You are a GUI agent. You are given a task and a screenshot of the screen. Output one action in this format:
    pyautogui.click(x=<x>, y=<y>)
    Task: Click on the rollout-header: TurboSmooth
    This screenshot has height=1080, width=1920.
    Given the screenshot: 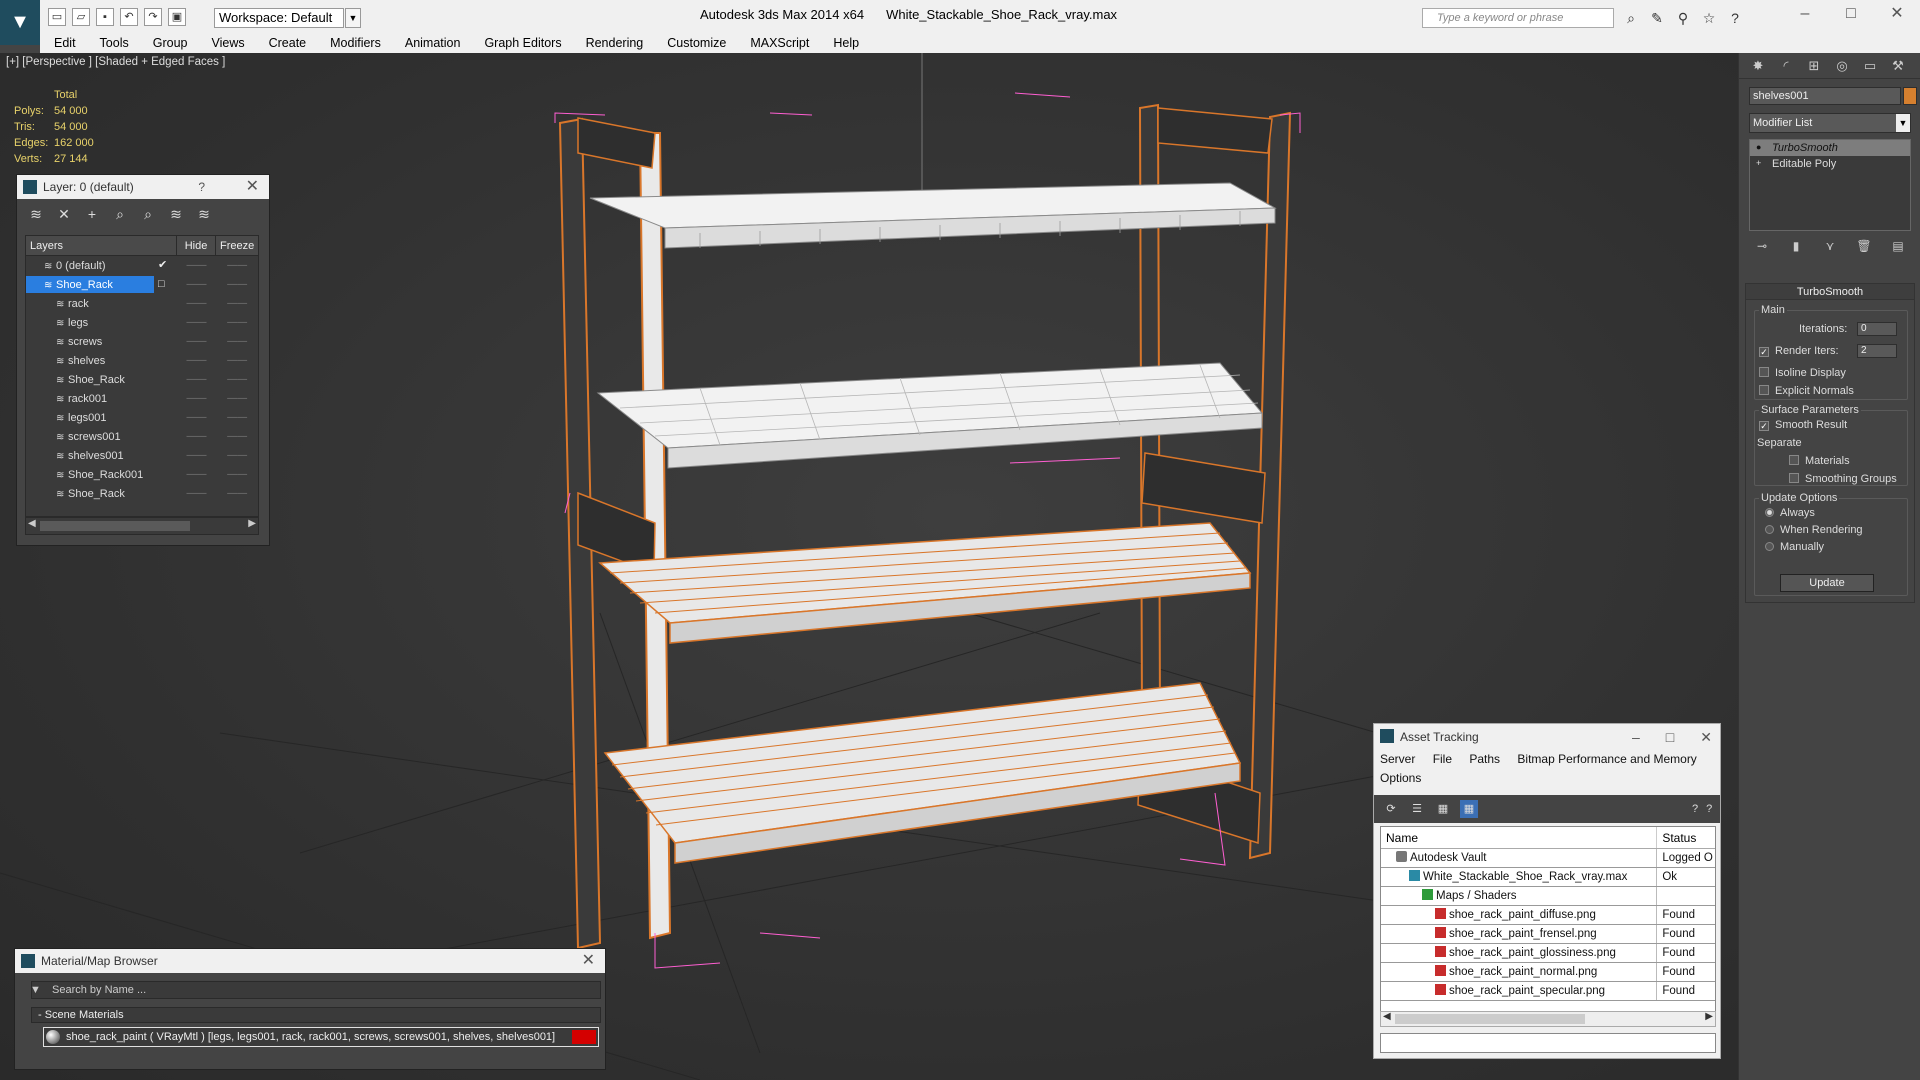 What is the action you would take?
    pyautogui.click(x=1830, y=292)
    